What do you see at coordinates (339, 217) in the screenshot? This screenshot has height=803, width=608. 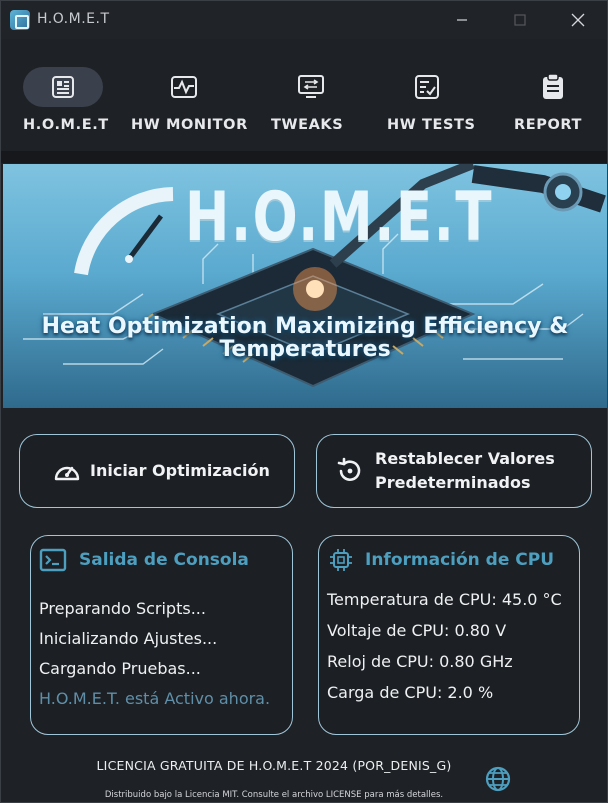 I see `banner-brand-logo: H.O.M.E.T` at bounding box center [339, 217].